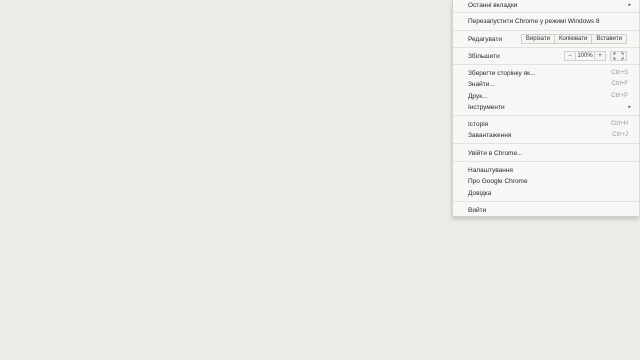 Image resolution: width=640 pixels, height=360 pixels. Describe the element at coordinates (550, 84) in the screenshot. I see `menu-item-find: Знайти... Ctrl+F` at that location.